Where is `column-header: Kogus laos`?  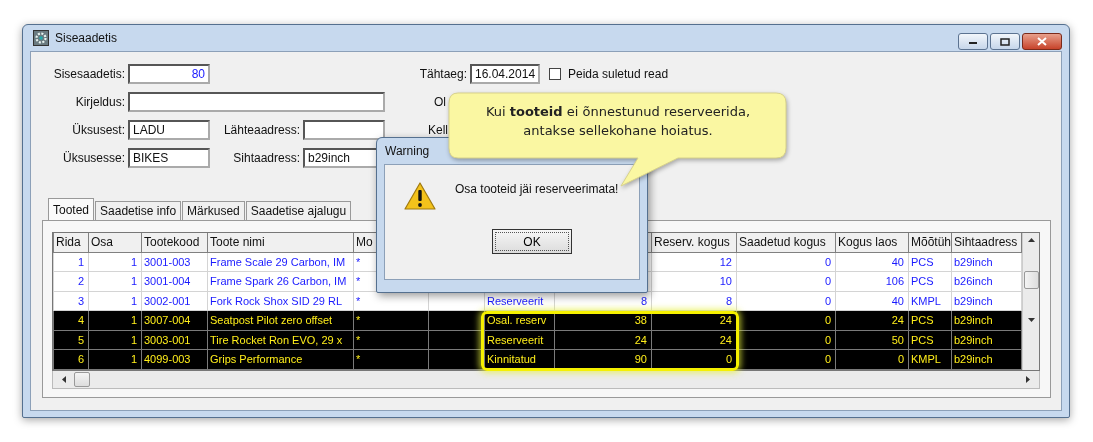
column-header: Kogus laos is located at coordinates (872, 242).